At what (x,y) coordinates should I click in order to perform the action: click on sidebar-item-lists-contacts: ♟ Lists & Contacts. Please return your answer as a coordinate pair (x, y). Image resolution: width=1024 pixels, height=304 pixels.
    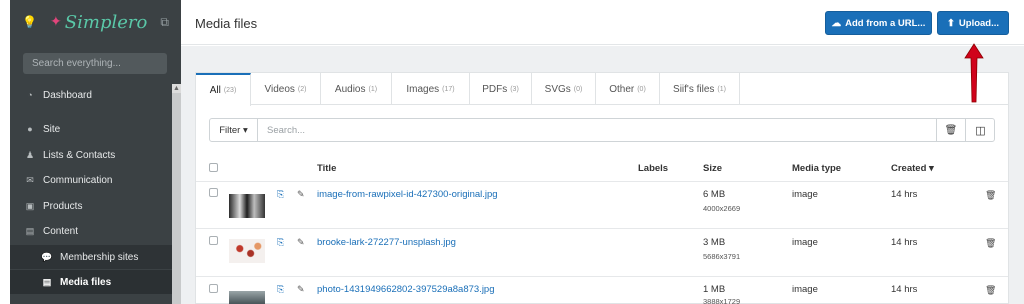
    Looking at the image, I should click on (91, 155).